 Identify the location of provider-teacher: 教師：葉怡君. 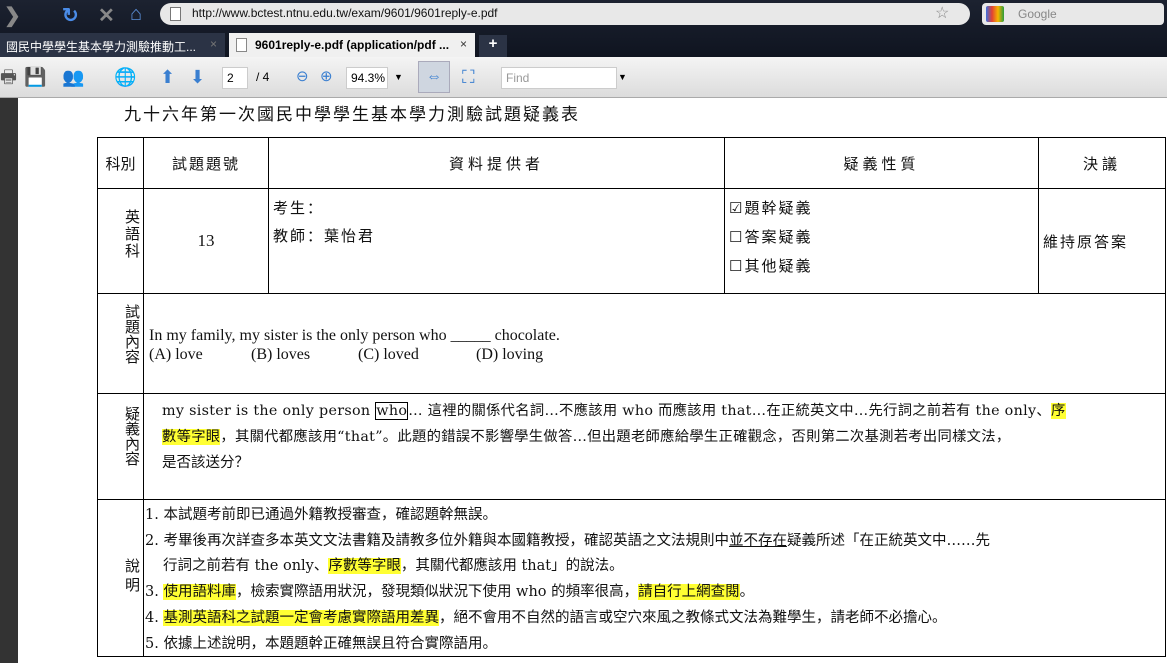
(324, 236).